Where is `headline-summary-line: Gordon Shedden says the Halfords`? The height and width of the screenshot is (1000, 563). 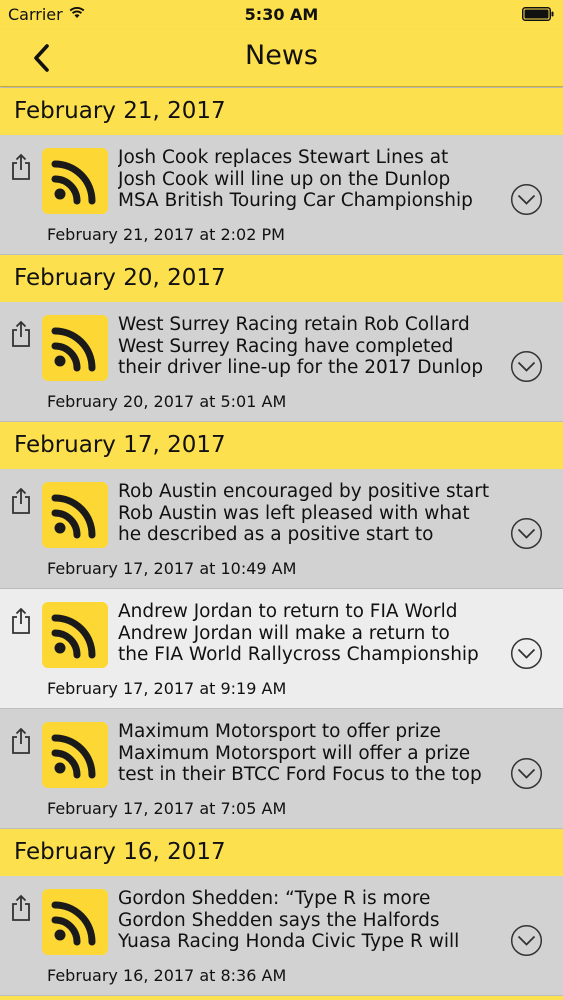
headline-summary-line: Gordon Shedden says the Halfords is located at coordinates (279, 920).